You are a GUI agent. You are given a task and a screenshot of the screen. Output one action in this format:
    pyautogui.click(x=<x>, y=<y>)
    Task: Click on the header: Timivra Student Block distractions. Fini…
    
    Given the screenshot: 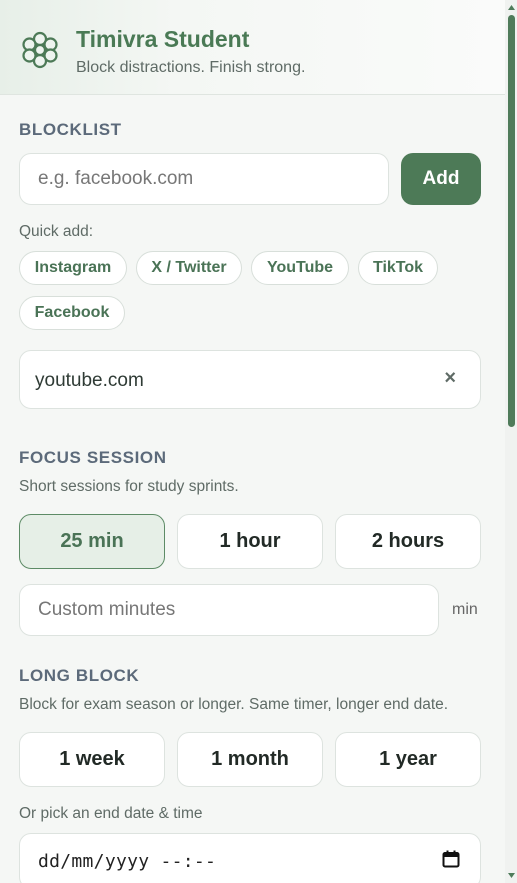 What is the action you would take?
    pyautogui.click(x=252, y=47)
    